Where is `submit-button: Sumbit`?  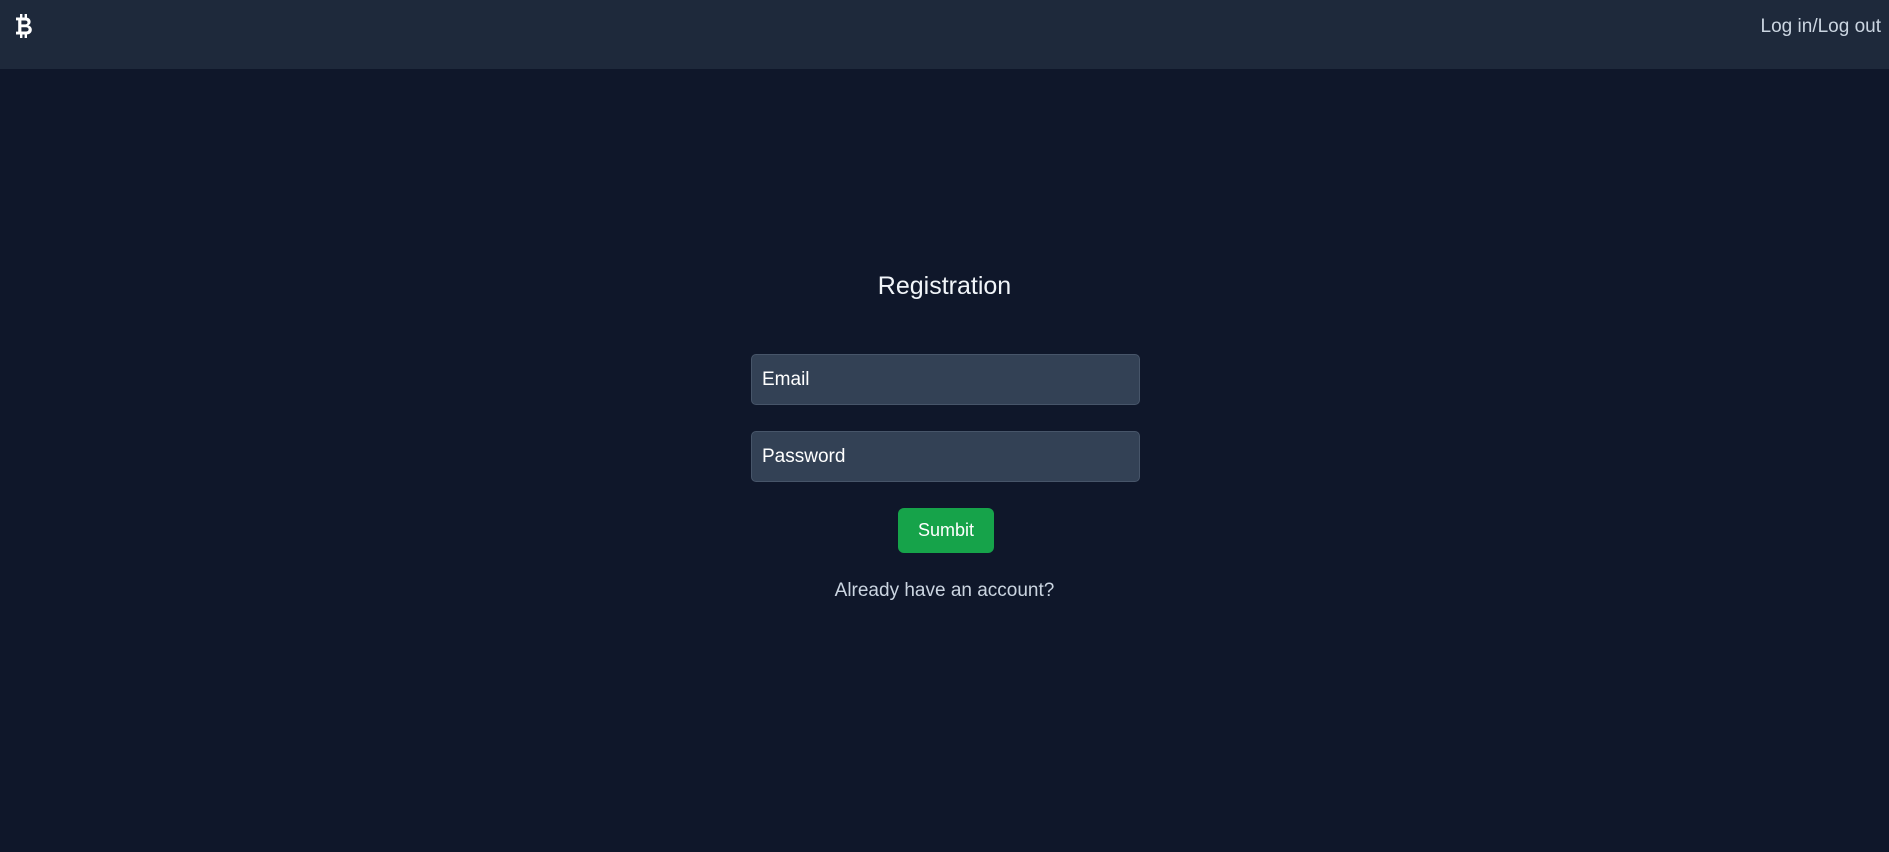 submit-button: Sumbit is located at coordinates (946, 530).